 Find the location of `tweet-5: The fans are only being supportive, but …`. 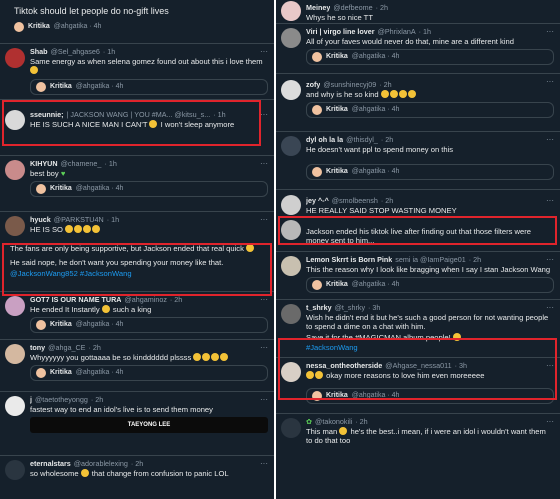

tweet-5: The fans are only being supportive, but … is located at coordinates (137, 266).